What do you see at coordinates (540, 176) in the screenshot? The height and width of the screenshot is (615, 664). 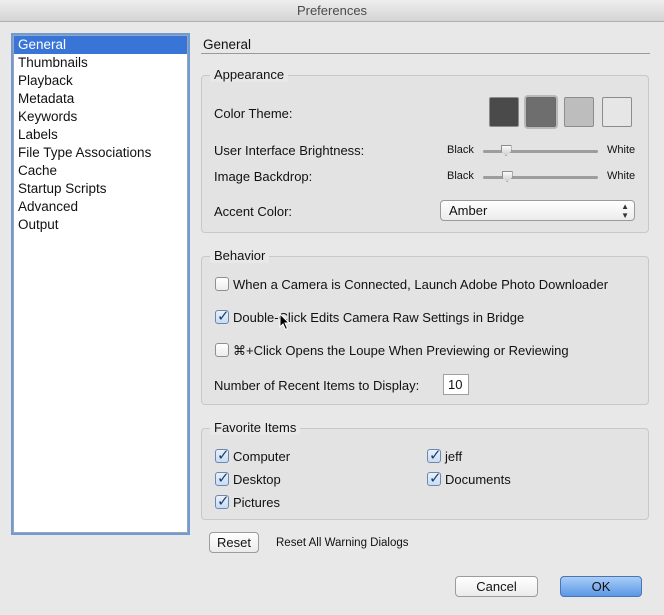 I see `backdrop-slider` at bounding box center [540, 176].